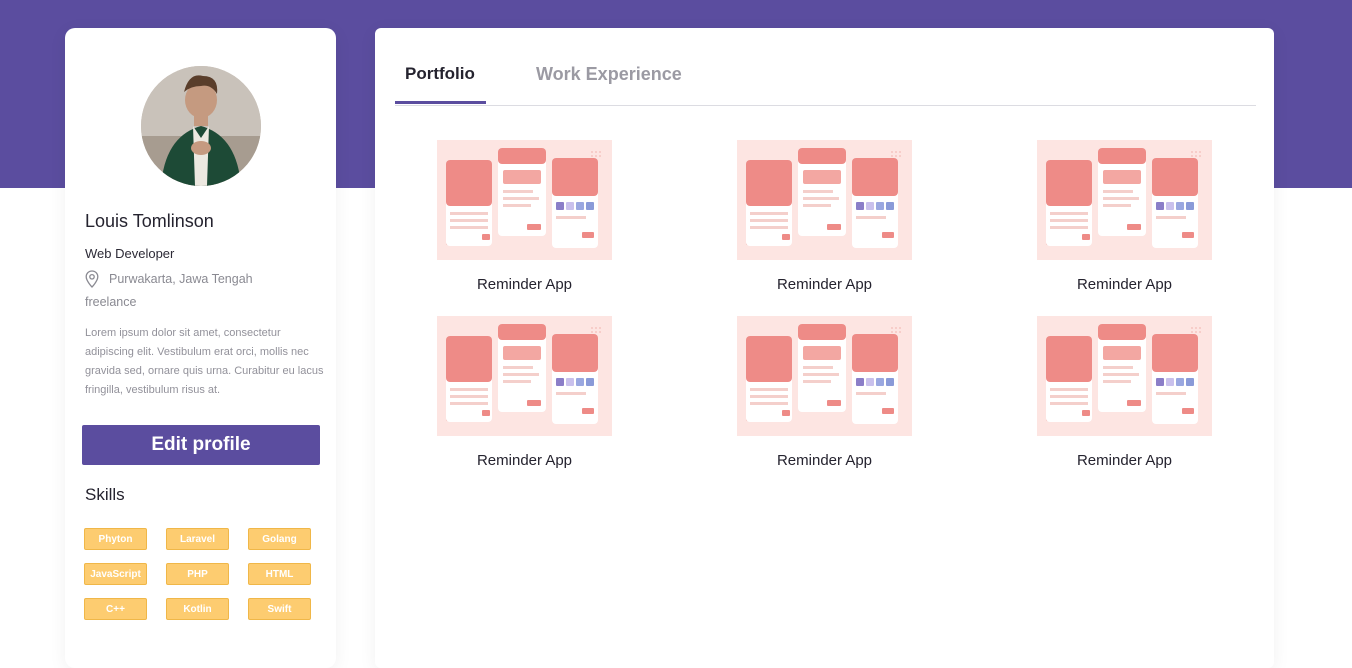  I want to click on location-text: Purwakarta, Jawa Tengah, so click(181, 279).